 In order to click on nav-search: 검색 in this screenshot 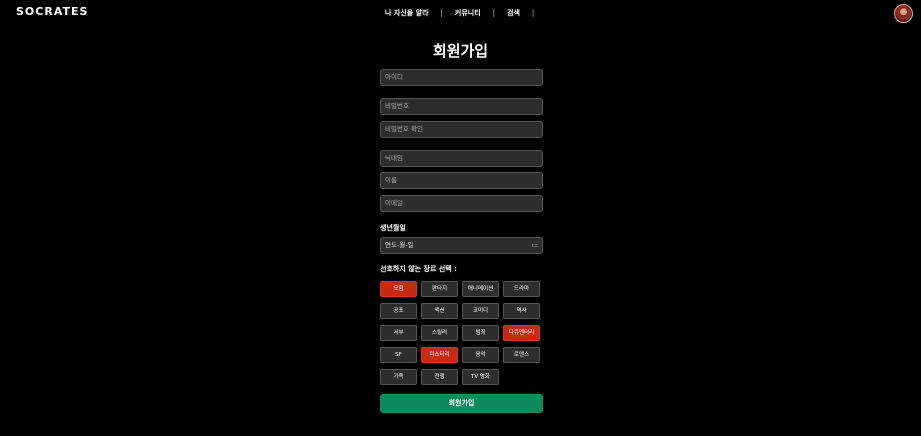, I will do `click(513, 13)`.